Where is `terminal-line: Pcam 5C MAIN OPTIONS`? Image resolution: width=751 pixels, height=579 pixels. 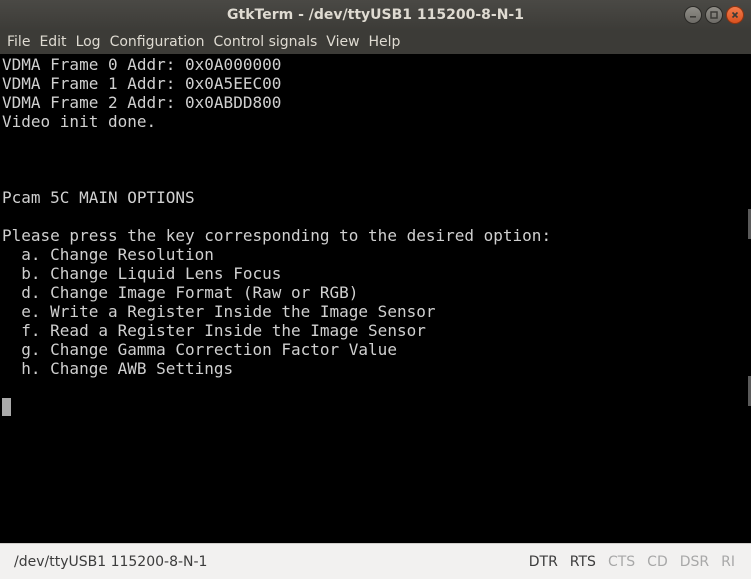 terminal-line: Pcam 5C MAIN OPTIONS is located at coordinates (98, 197).